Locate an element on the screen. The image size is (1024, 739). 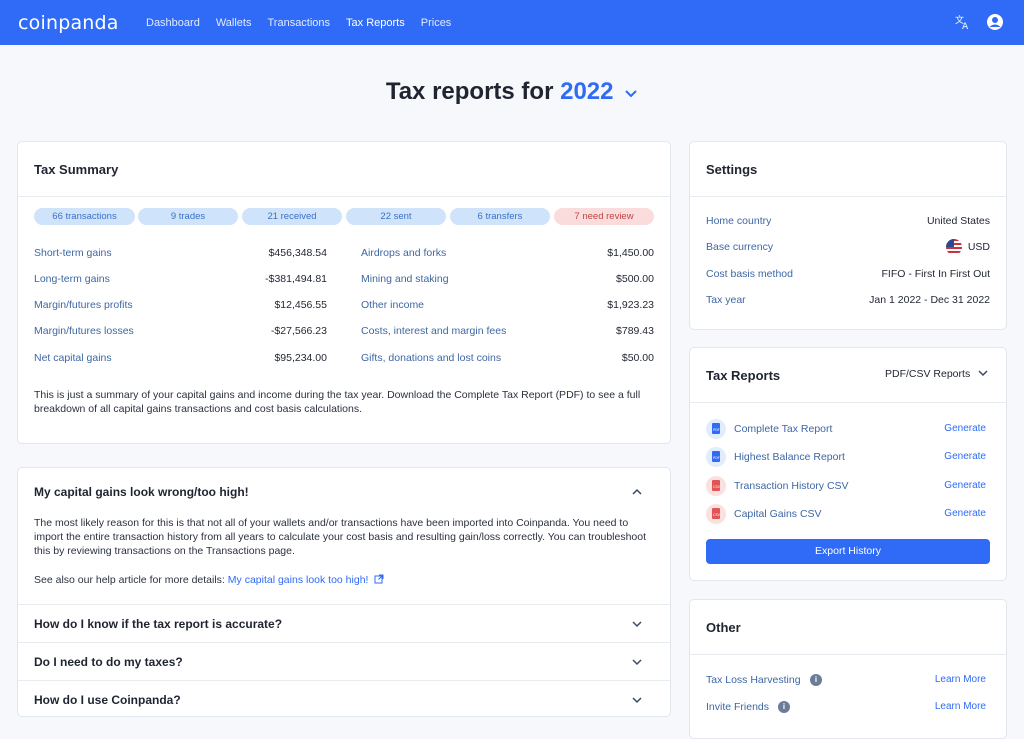
setting-value: Jan 1 2022 - Dec 31 2022 is located at coordinates (929, 300).